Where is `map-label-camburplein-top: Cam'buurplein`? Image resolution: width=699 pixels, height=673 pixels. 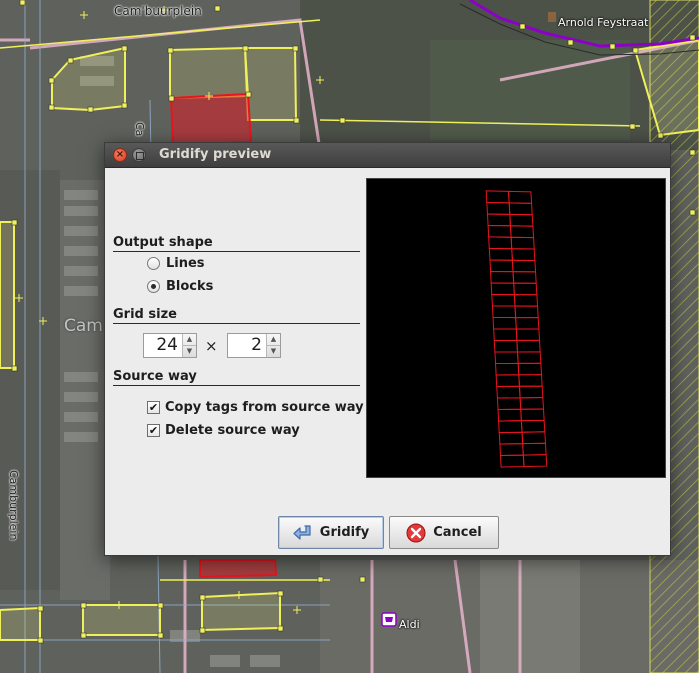
map-label-camburplein-top: Cam'buurplein is located at coordinates (158, 11).